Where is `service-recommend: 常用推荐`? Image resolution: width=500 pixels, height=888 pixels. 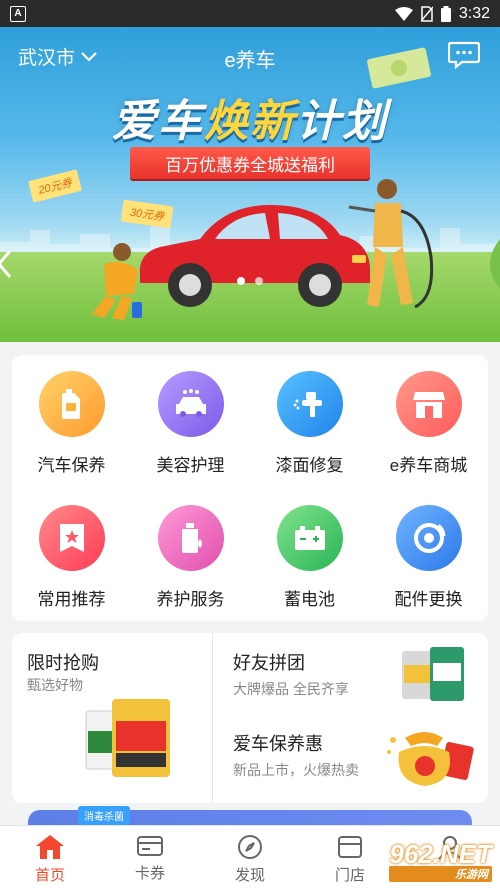 service-recommend: 常用推荐 is located at coordinates (71, 554).